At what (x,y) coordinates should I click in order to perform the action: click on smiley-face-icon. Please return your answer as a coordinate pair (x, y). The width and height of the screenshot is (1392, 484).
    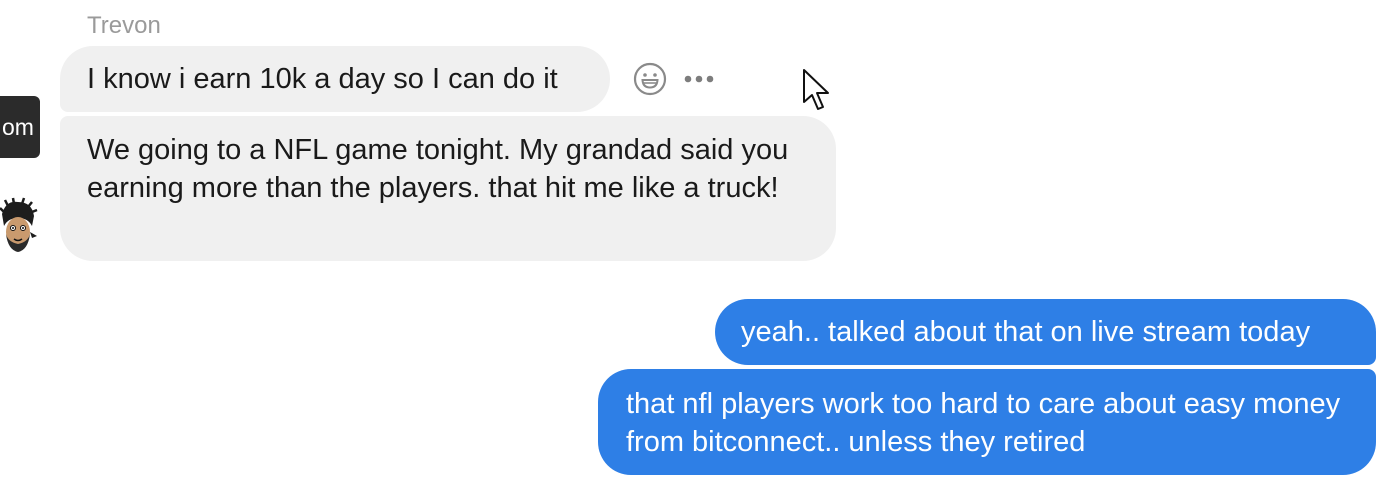
    Looking at the image, I should click on (650, 79).